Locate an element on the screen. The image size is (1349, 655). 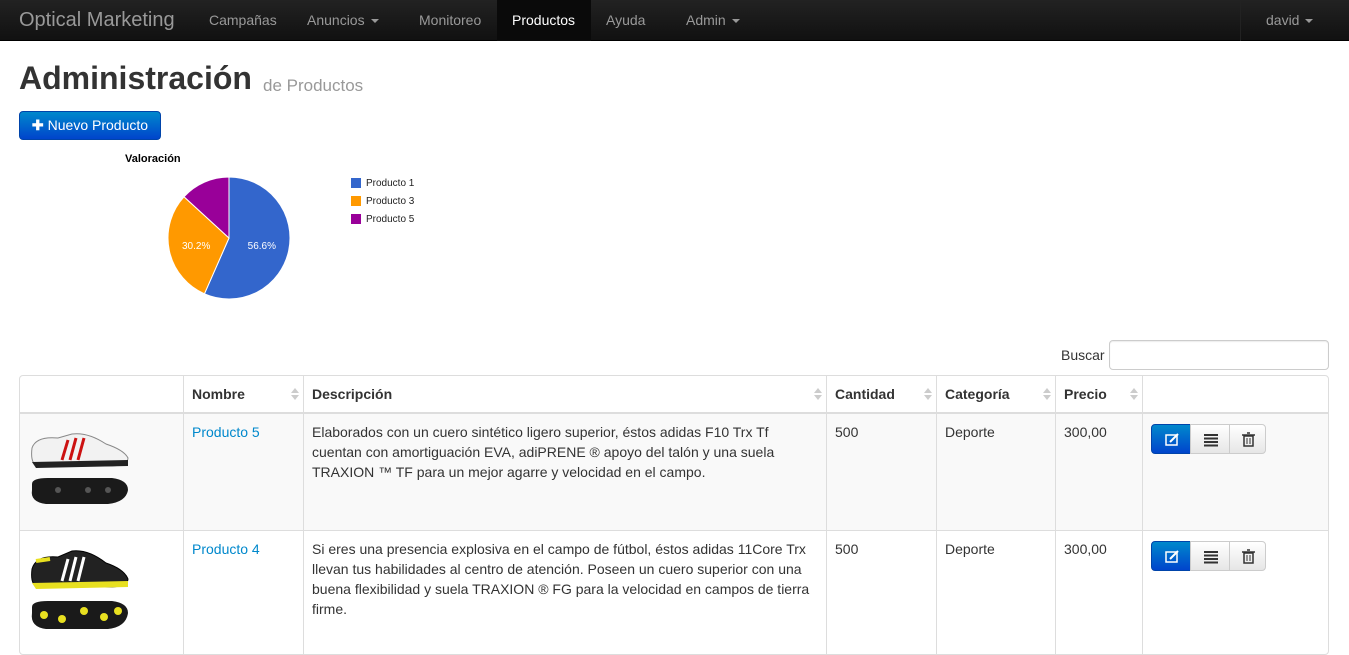
nav-label: Ayuda is located at coordinates (626, 20).